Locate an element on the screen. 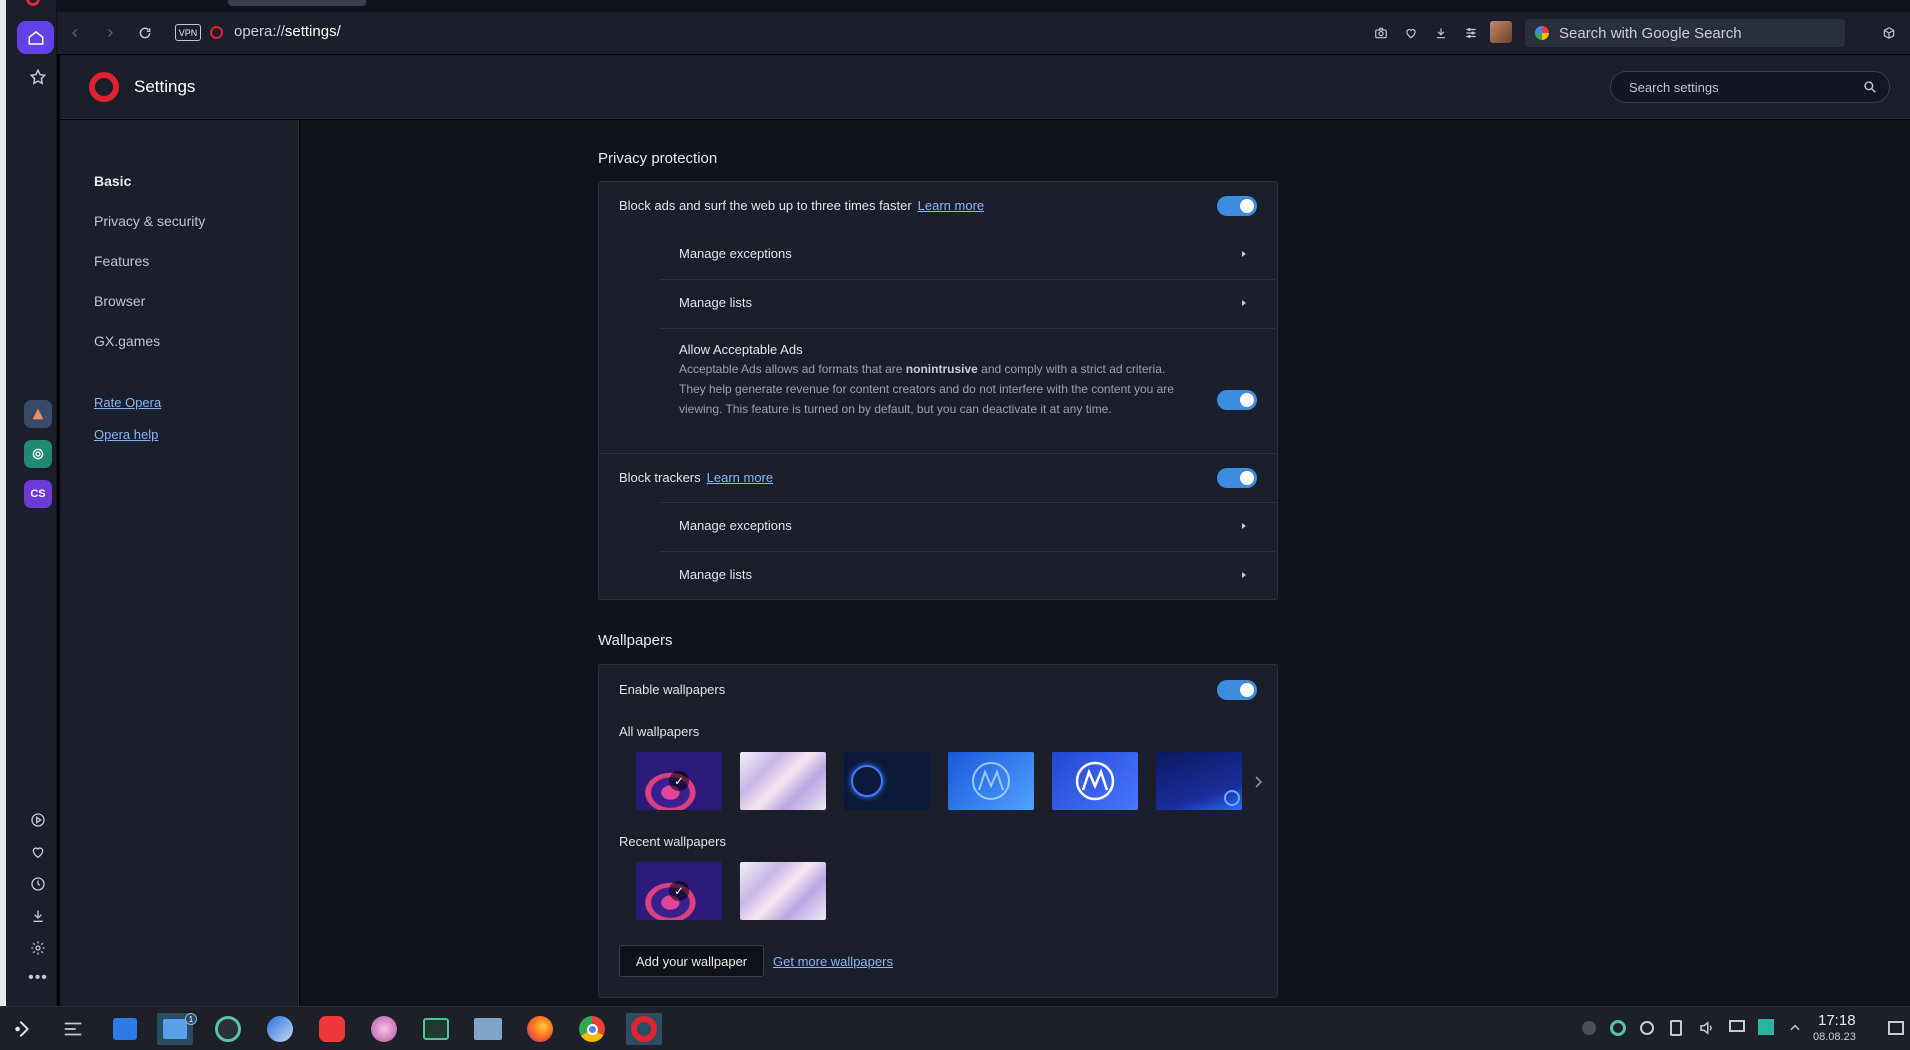  snapshot-camera-icon is located at coordinates (1381, 33).